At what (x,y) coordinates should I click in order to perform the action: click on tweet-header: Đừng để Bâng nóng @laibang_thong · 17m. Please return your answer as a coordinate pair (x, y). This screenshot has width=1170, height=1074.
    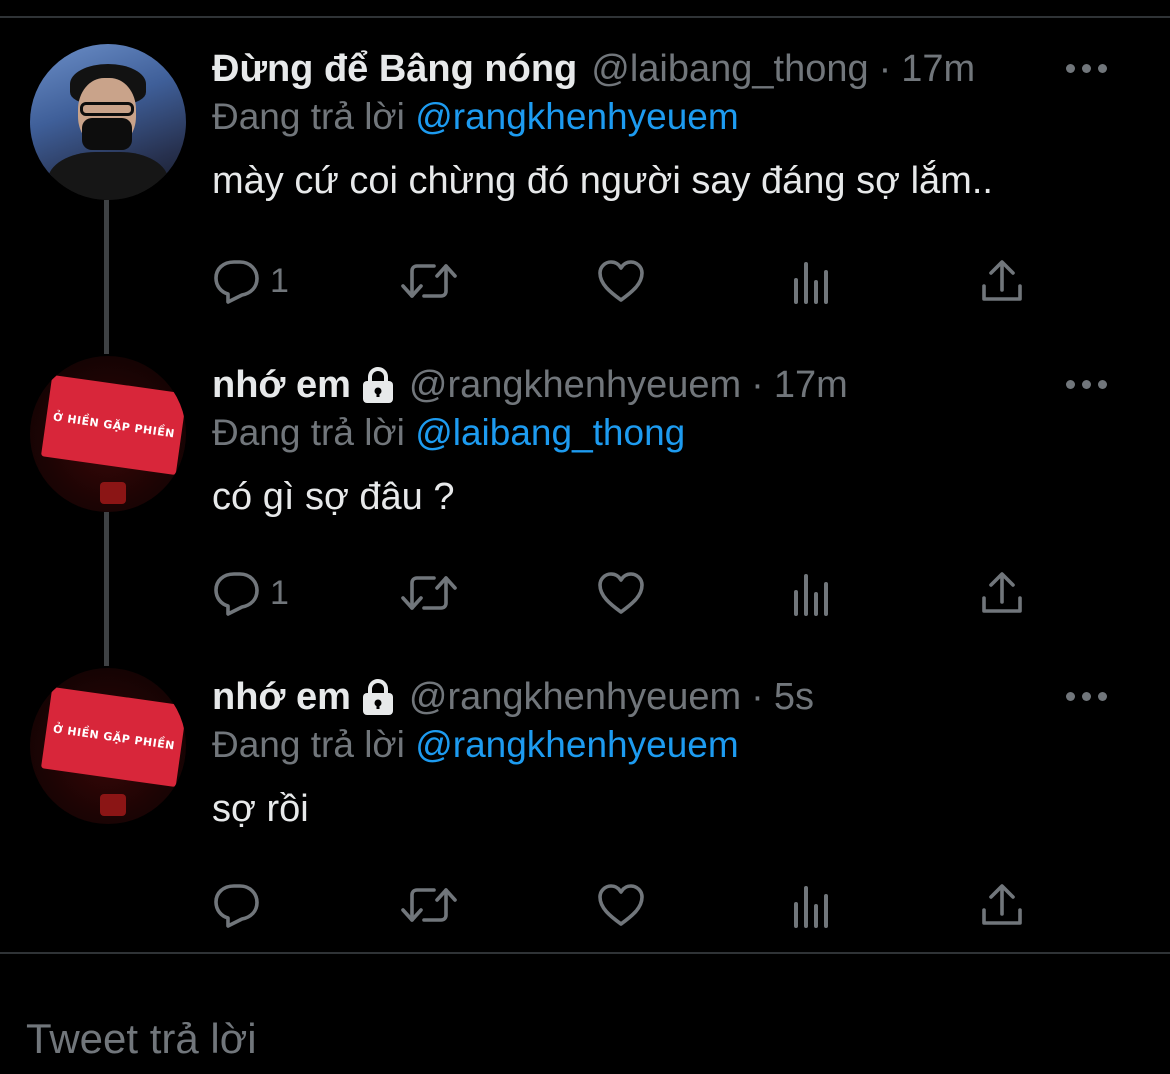
    Looking at the image, I should click on (671, 69).